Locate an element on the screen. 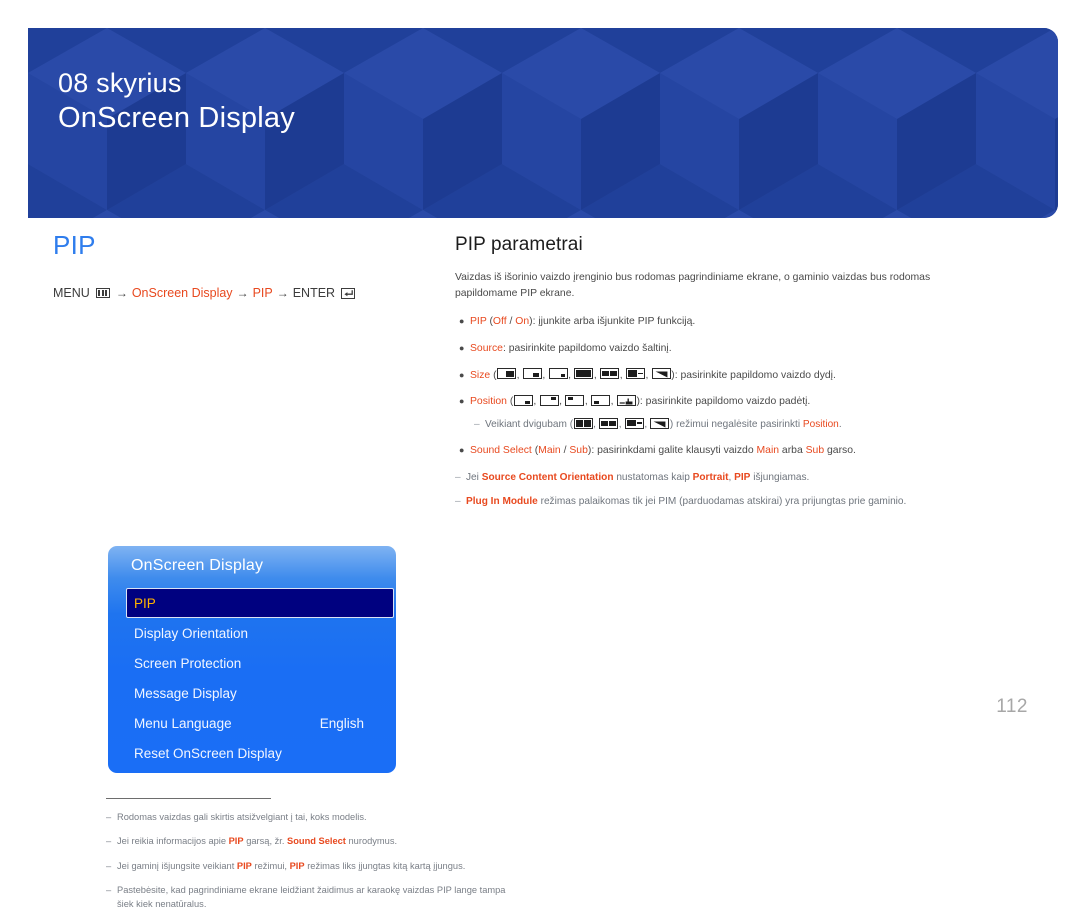 This screenshot has height=922, width=1080. highlighted-term: Sound Select is located at coordinates (316, 841).